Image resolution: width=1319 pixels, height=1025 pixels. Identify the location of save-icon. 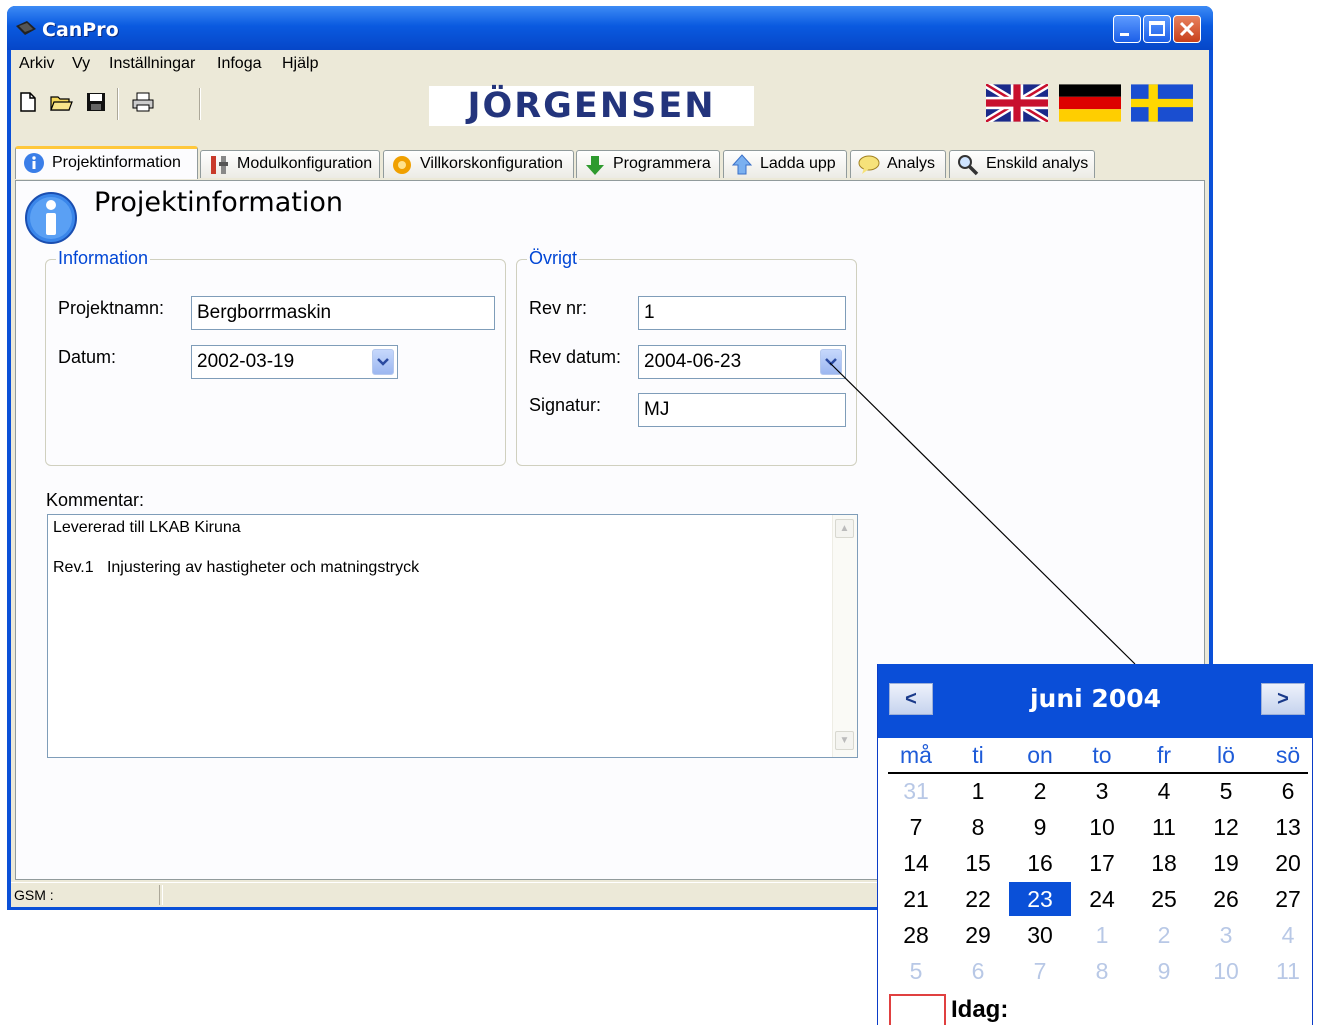
(96, 102).